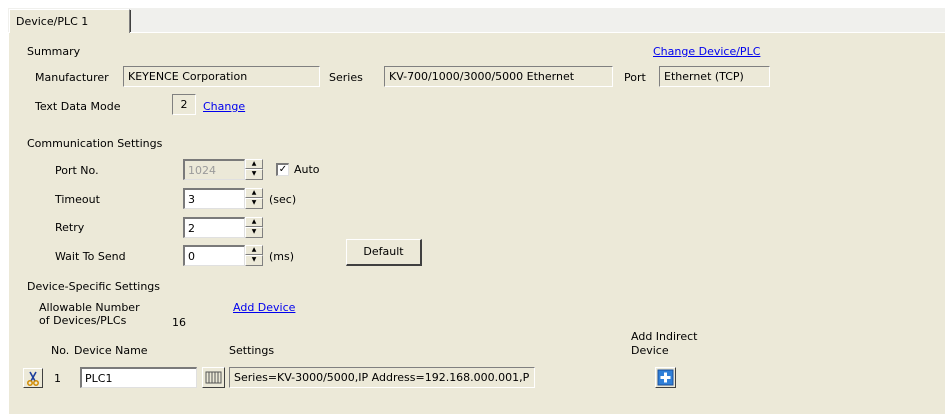  Describe the element at coordinates (283, 199) in the screenshot. I see `timeout-unit: (sec)` at that location.